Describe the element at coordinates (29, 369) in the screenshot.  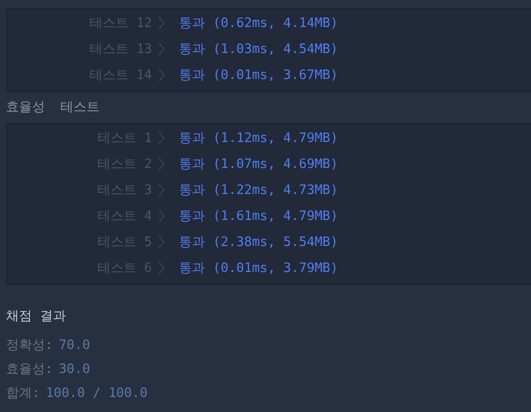
I see `score-label: 효율성:` at that location.